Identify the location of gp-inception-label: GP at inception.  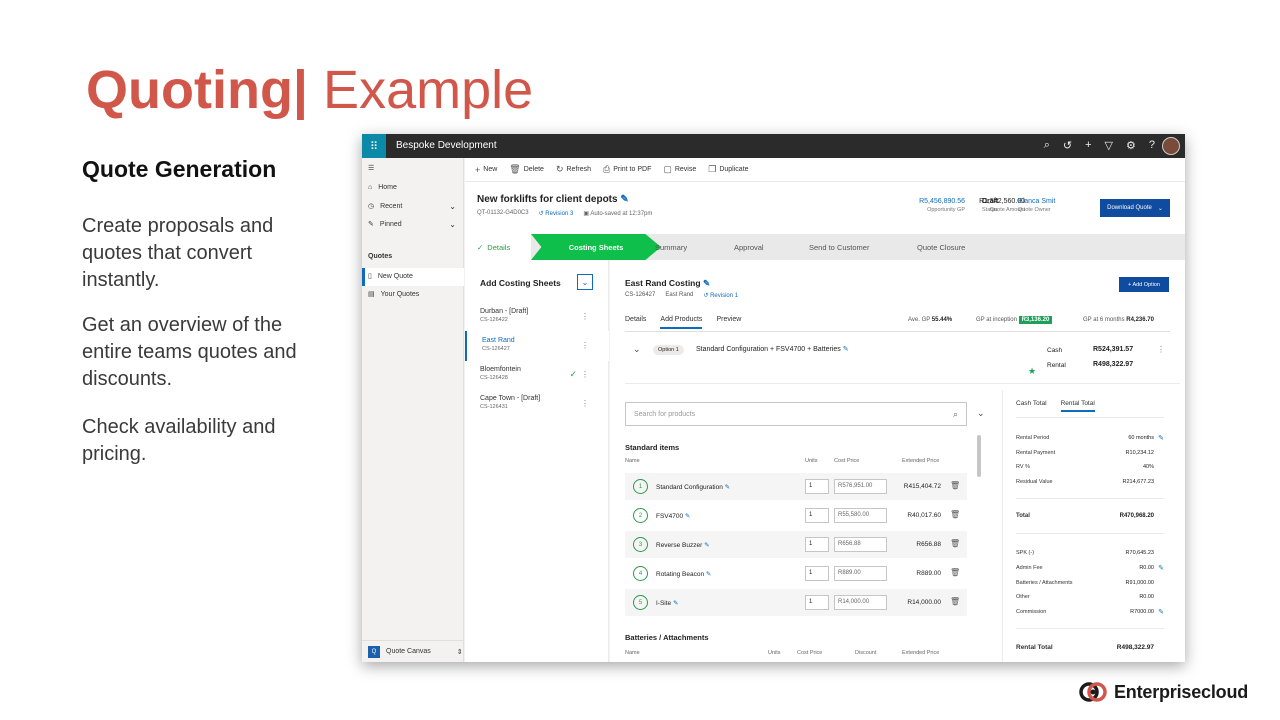
(996, 320).